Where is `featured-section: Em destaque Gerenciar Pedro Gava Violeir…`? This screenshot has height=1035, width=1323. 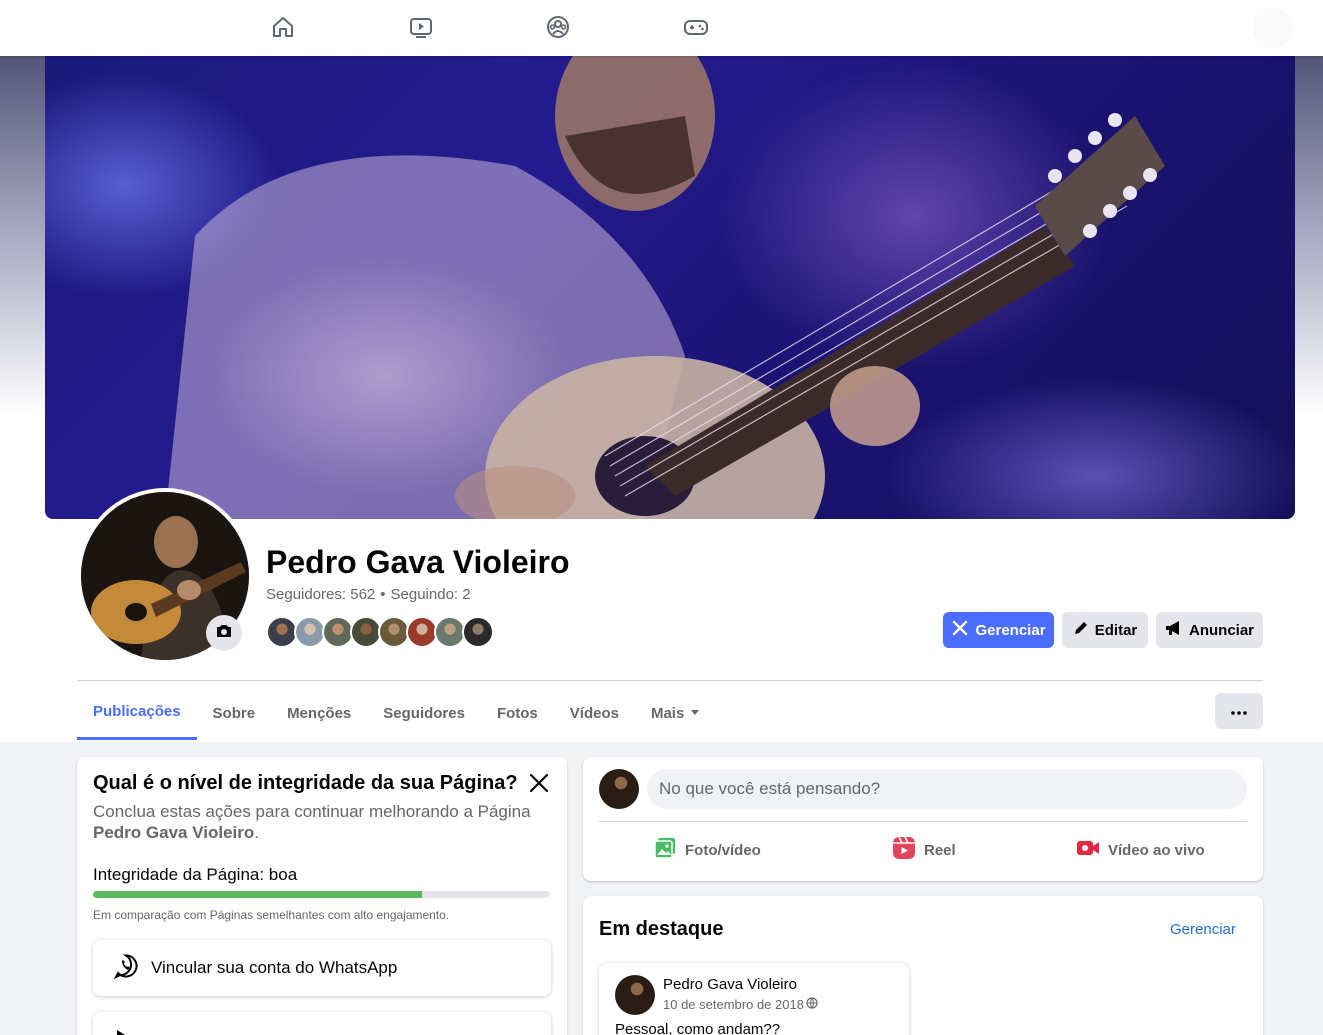 featured-section: Em destaque Gerenciar Pedro Gava Violeir… is located at coordinates (923, 965).